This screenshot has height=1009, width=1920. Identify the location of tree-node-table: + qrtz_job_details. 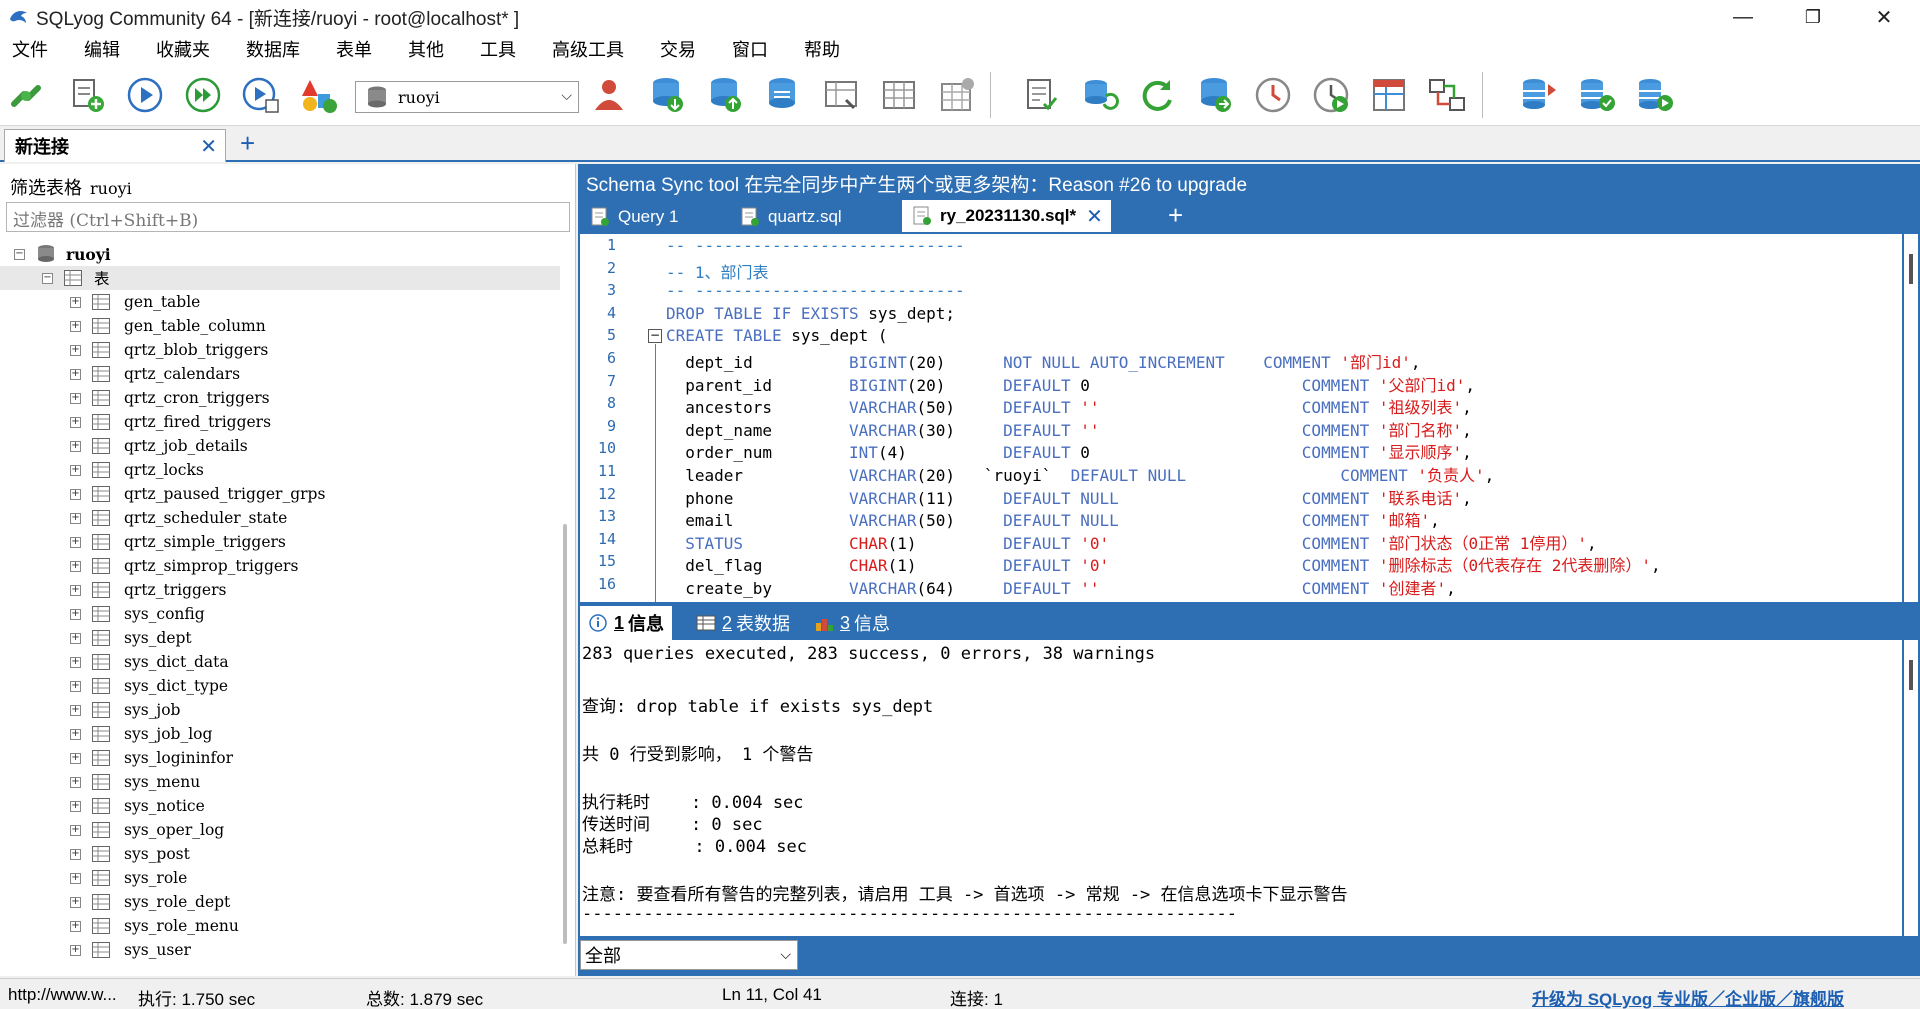
(280, 446).